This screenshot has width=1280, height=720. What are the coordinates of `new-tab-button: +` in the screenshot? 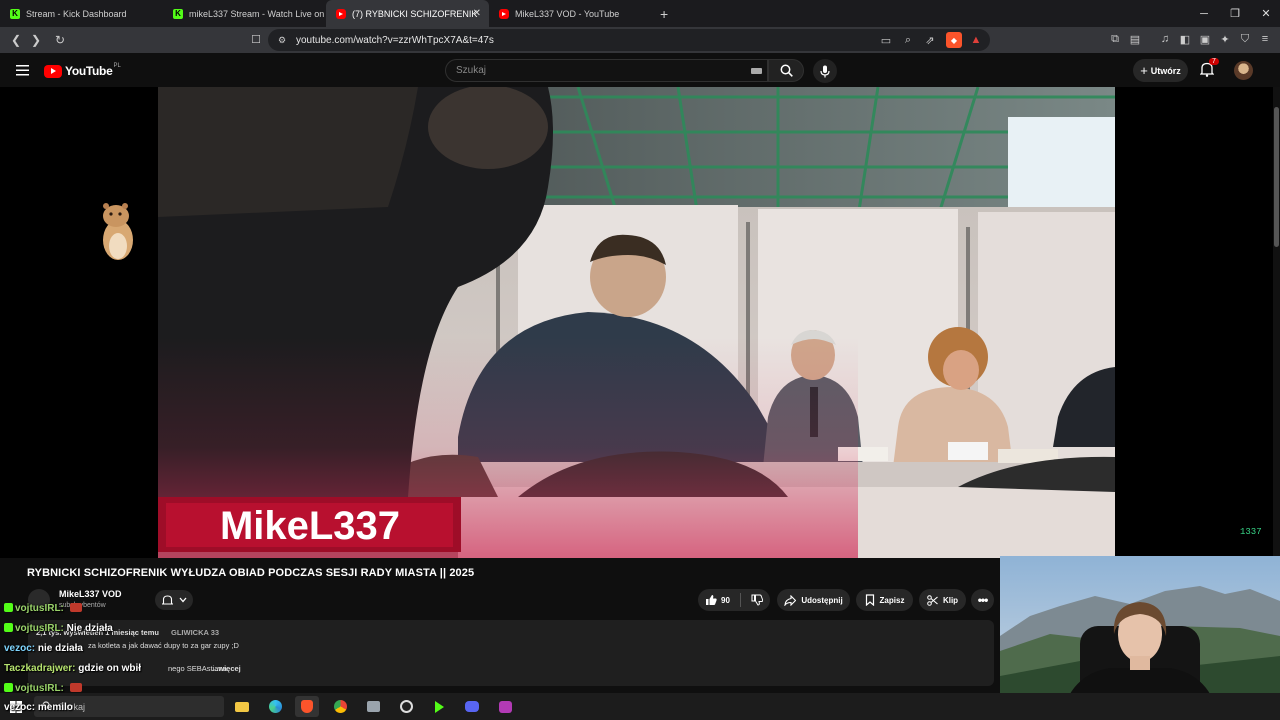 It's located at (664, 14).